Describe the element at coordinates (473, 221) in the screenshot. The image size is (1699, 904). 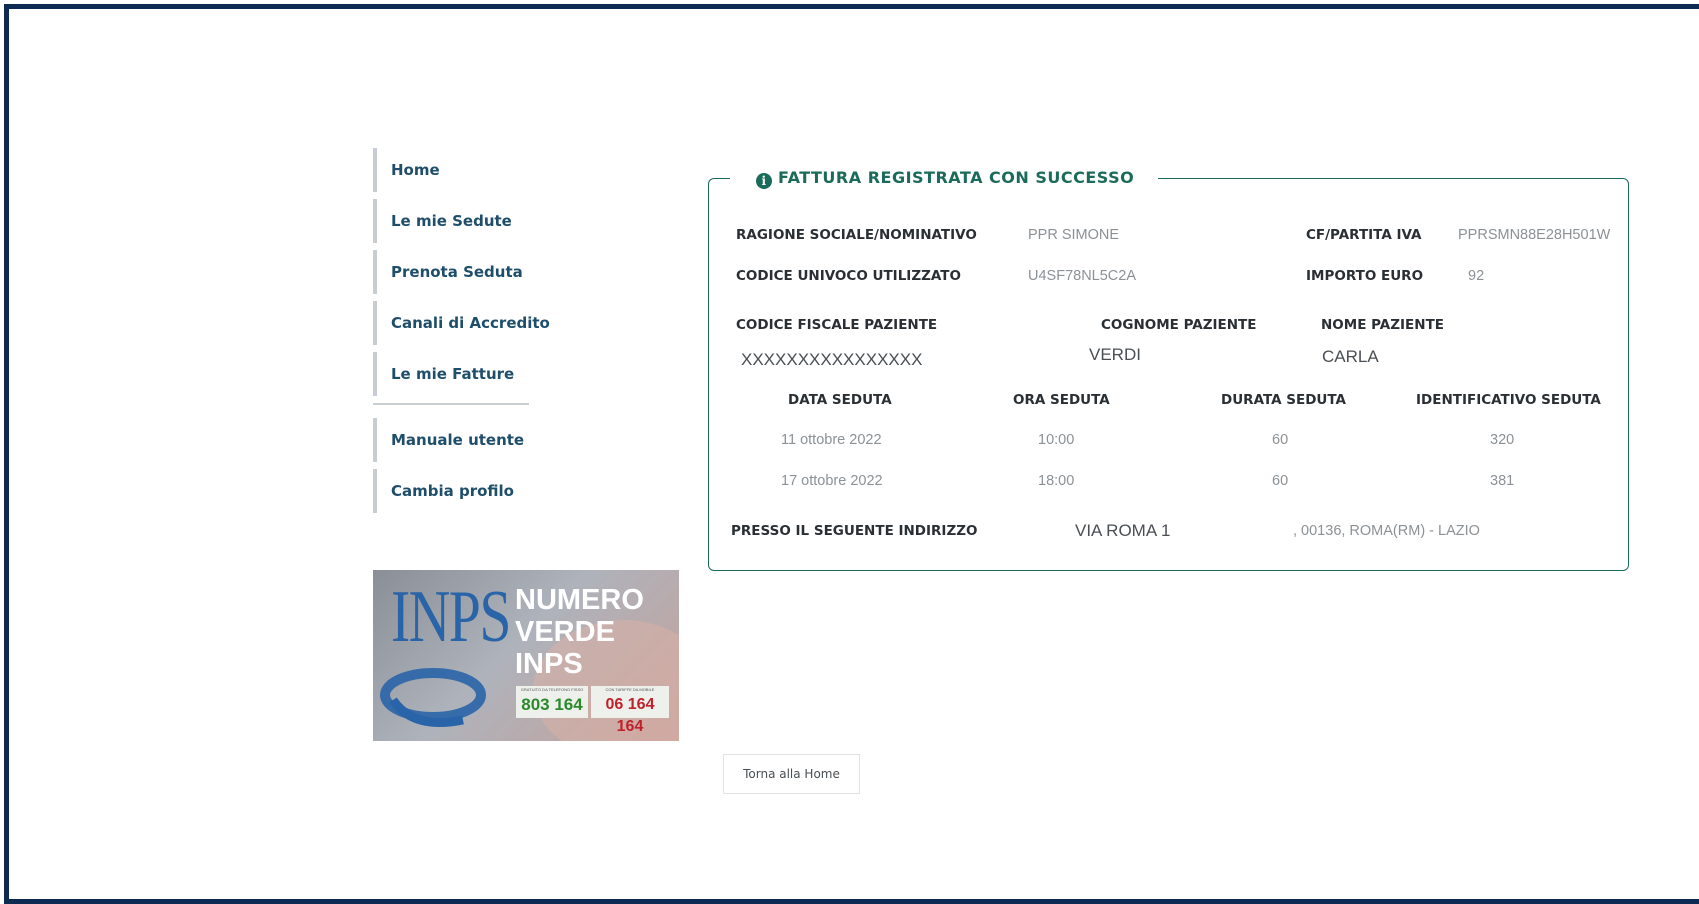
I see `sidebar-item-le-mie-sedute: Le mie Sedute` at that location.